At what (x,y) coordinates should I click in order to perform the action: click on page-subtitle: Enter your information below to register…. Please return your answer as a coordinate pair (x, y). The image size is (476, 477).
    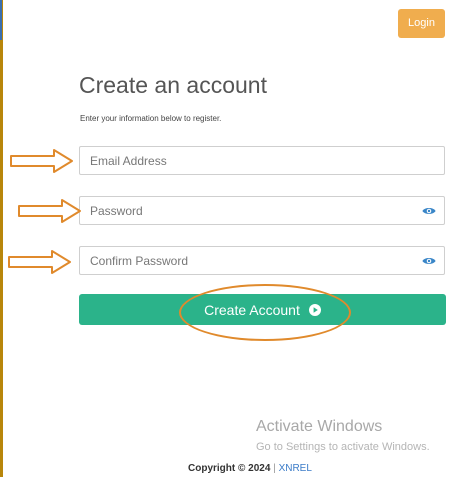
    Looking at the image, I should click on (151, 118).